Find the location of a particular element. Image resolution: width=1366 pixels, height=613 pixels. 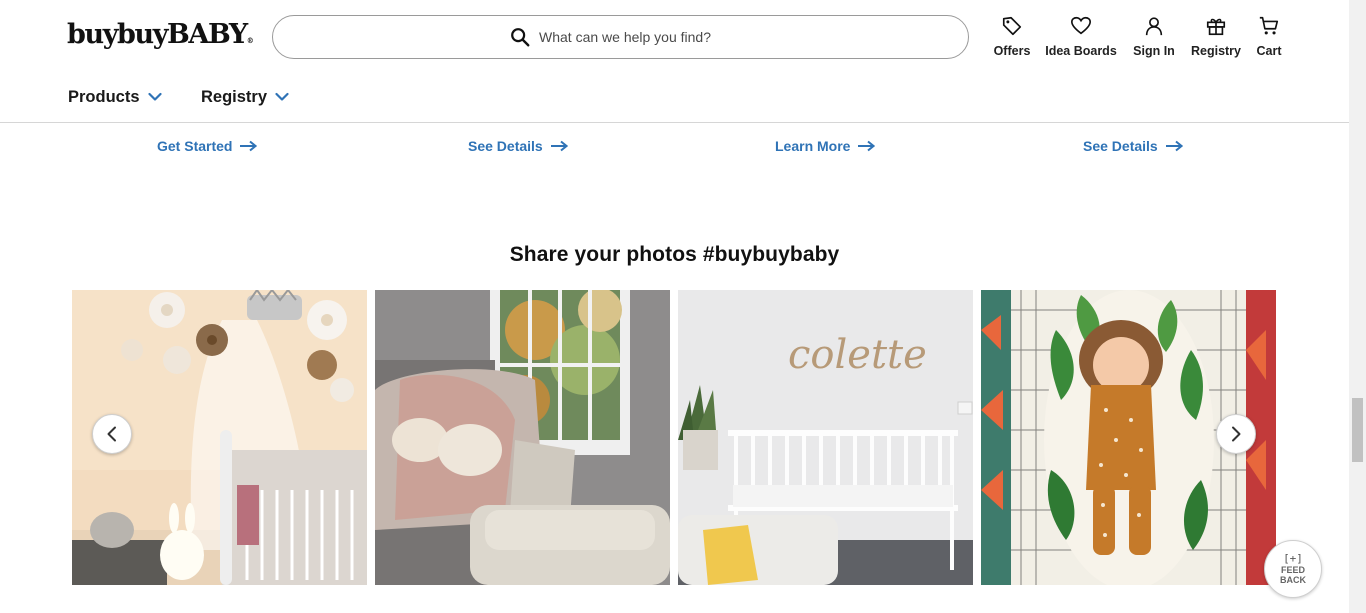

offers-link: Offers is located at coordinates (1012, 38).